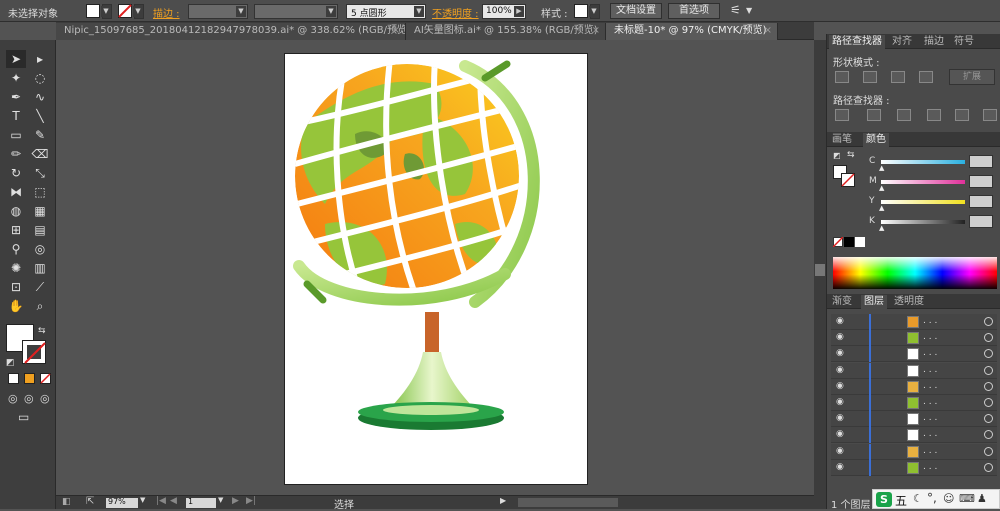 The height and width of the screenshot is (511, 1000). Describe the element at coordinates (16, 173) in the screenshot. I see `rotate-tool: ↻` at that location.